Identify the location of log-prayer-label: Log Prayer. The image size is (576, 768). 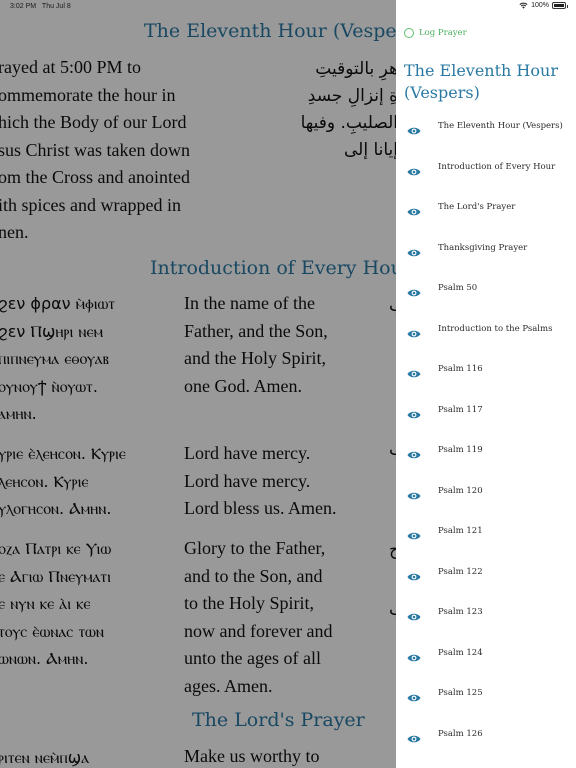
(443, 33).